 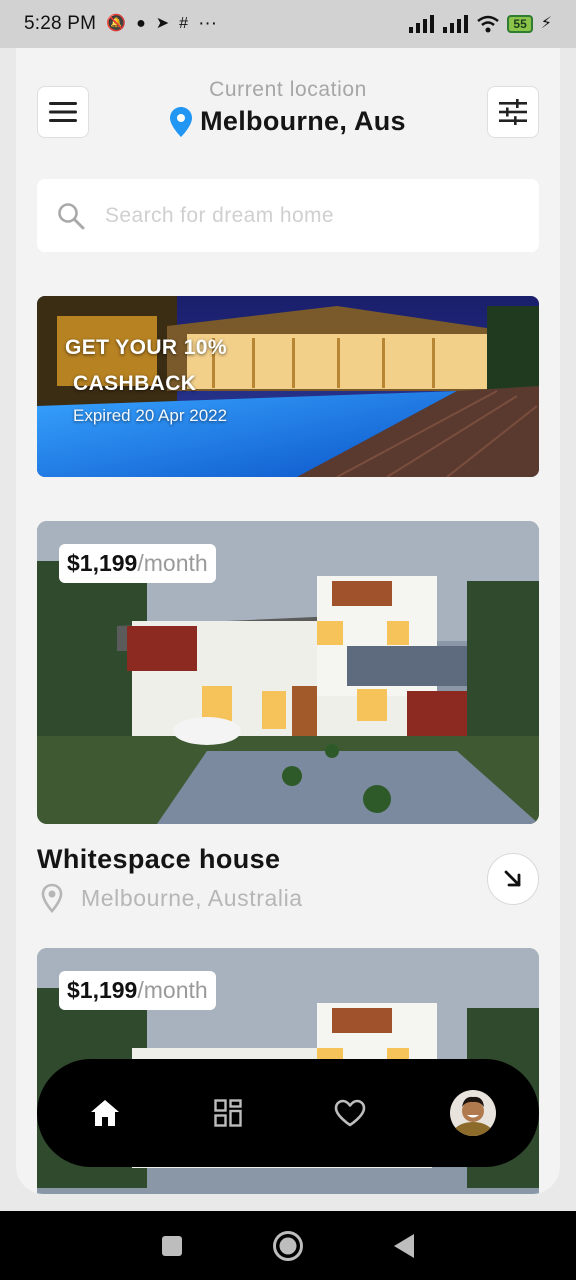 I want to click on open-listing-button, so click(x=513, y=879).